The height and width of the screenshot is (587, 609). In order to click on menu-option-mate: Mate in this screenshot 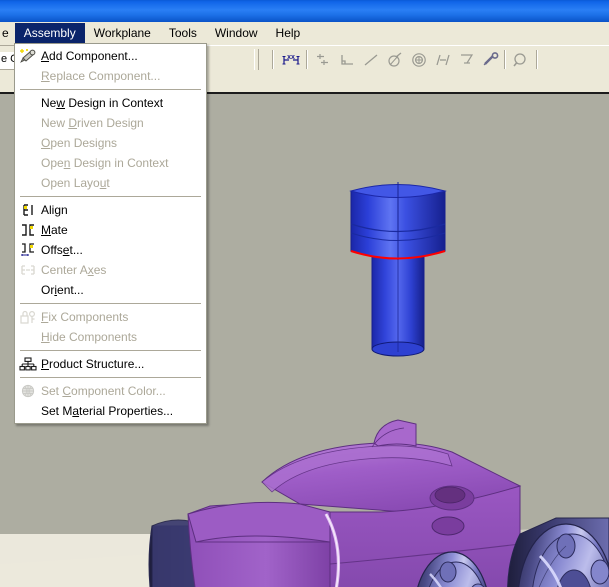, I will do `click(110, 230)`.